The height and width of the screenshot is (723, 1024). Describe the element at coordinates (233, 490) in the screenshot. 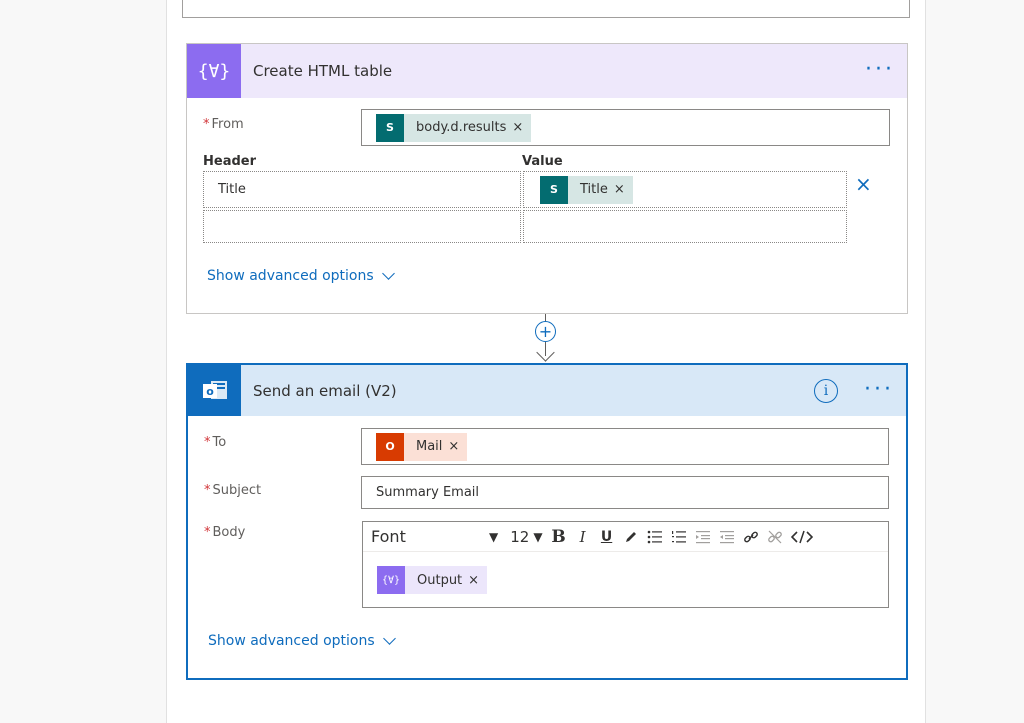

I see `subject-label: * Subject` at that location.